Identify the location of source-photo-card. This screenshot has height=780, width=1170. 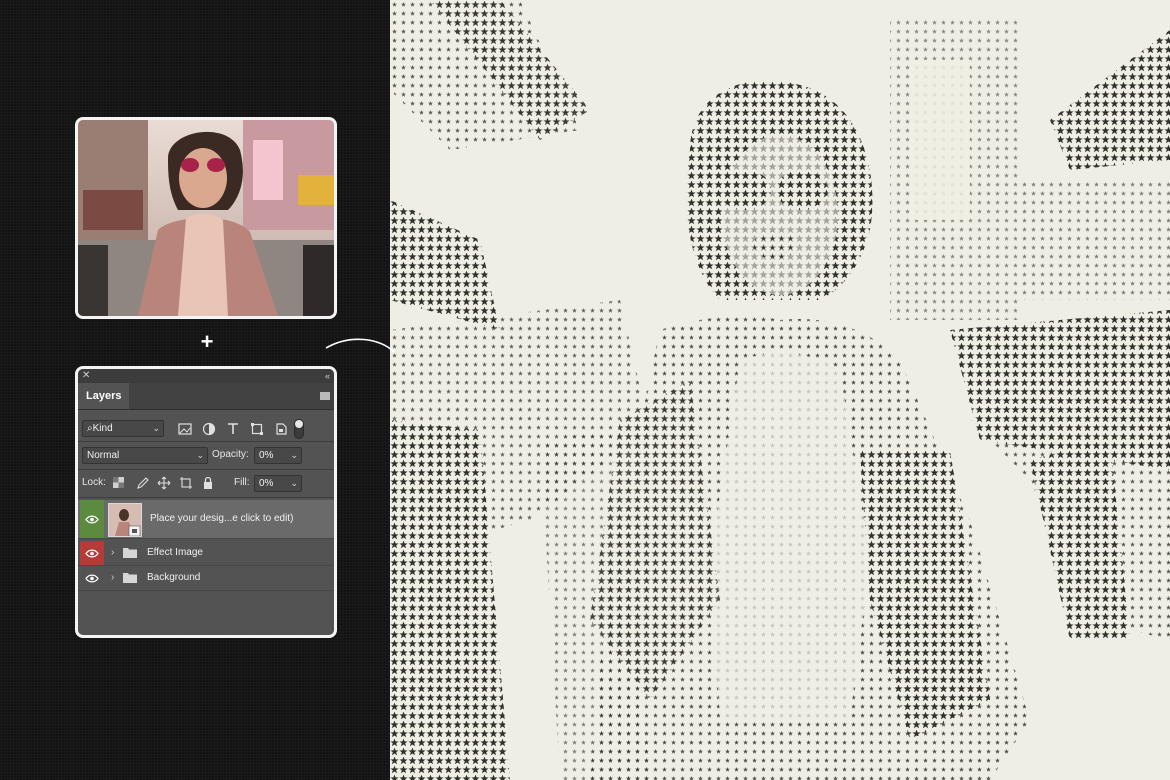
(206, 218).